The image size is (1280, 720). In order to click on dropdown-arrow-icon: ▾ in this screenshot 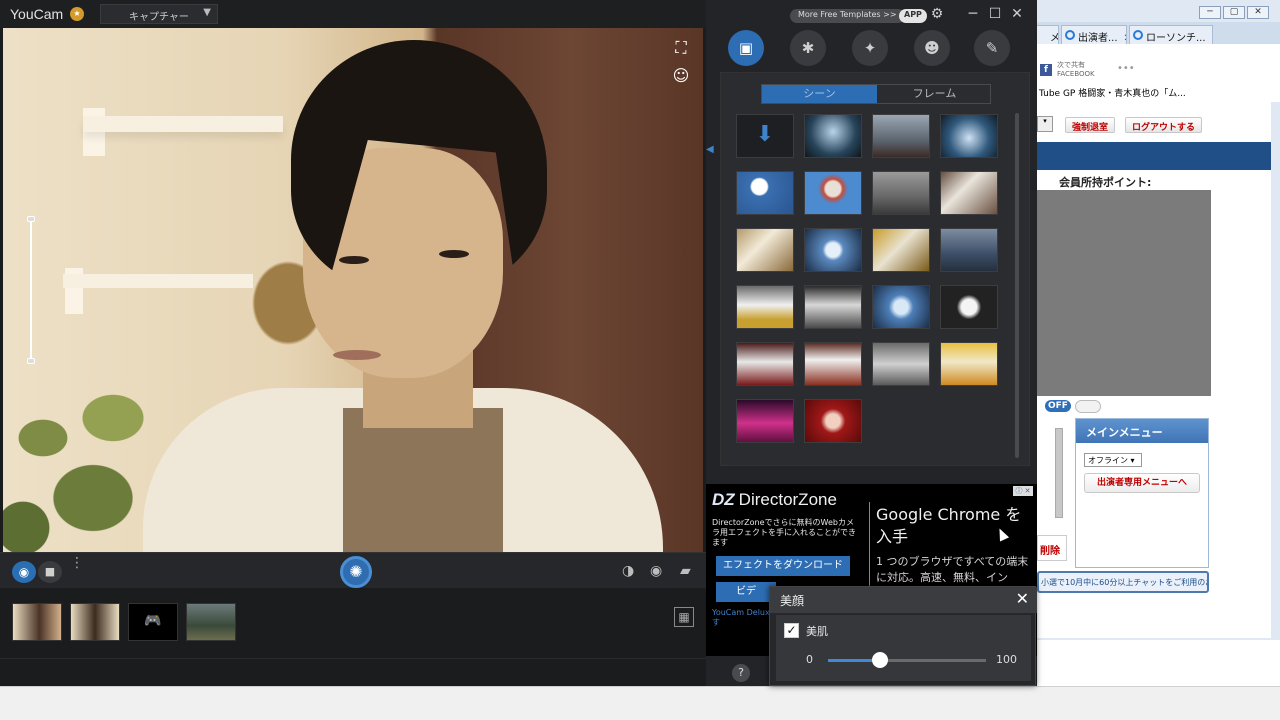, I will do `click(1045, 124)`.